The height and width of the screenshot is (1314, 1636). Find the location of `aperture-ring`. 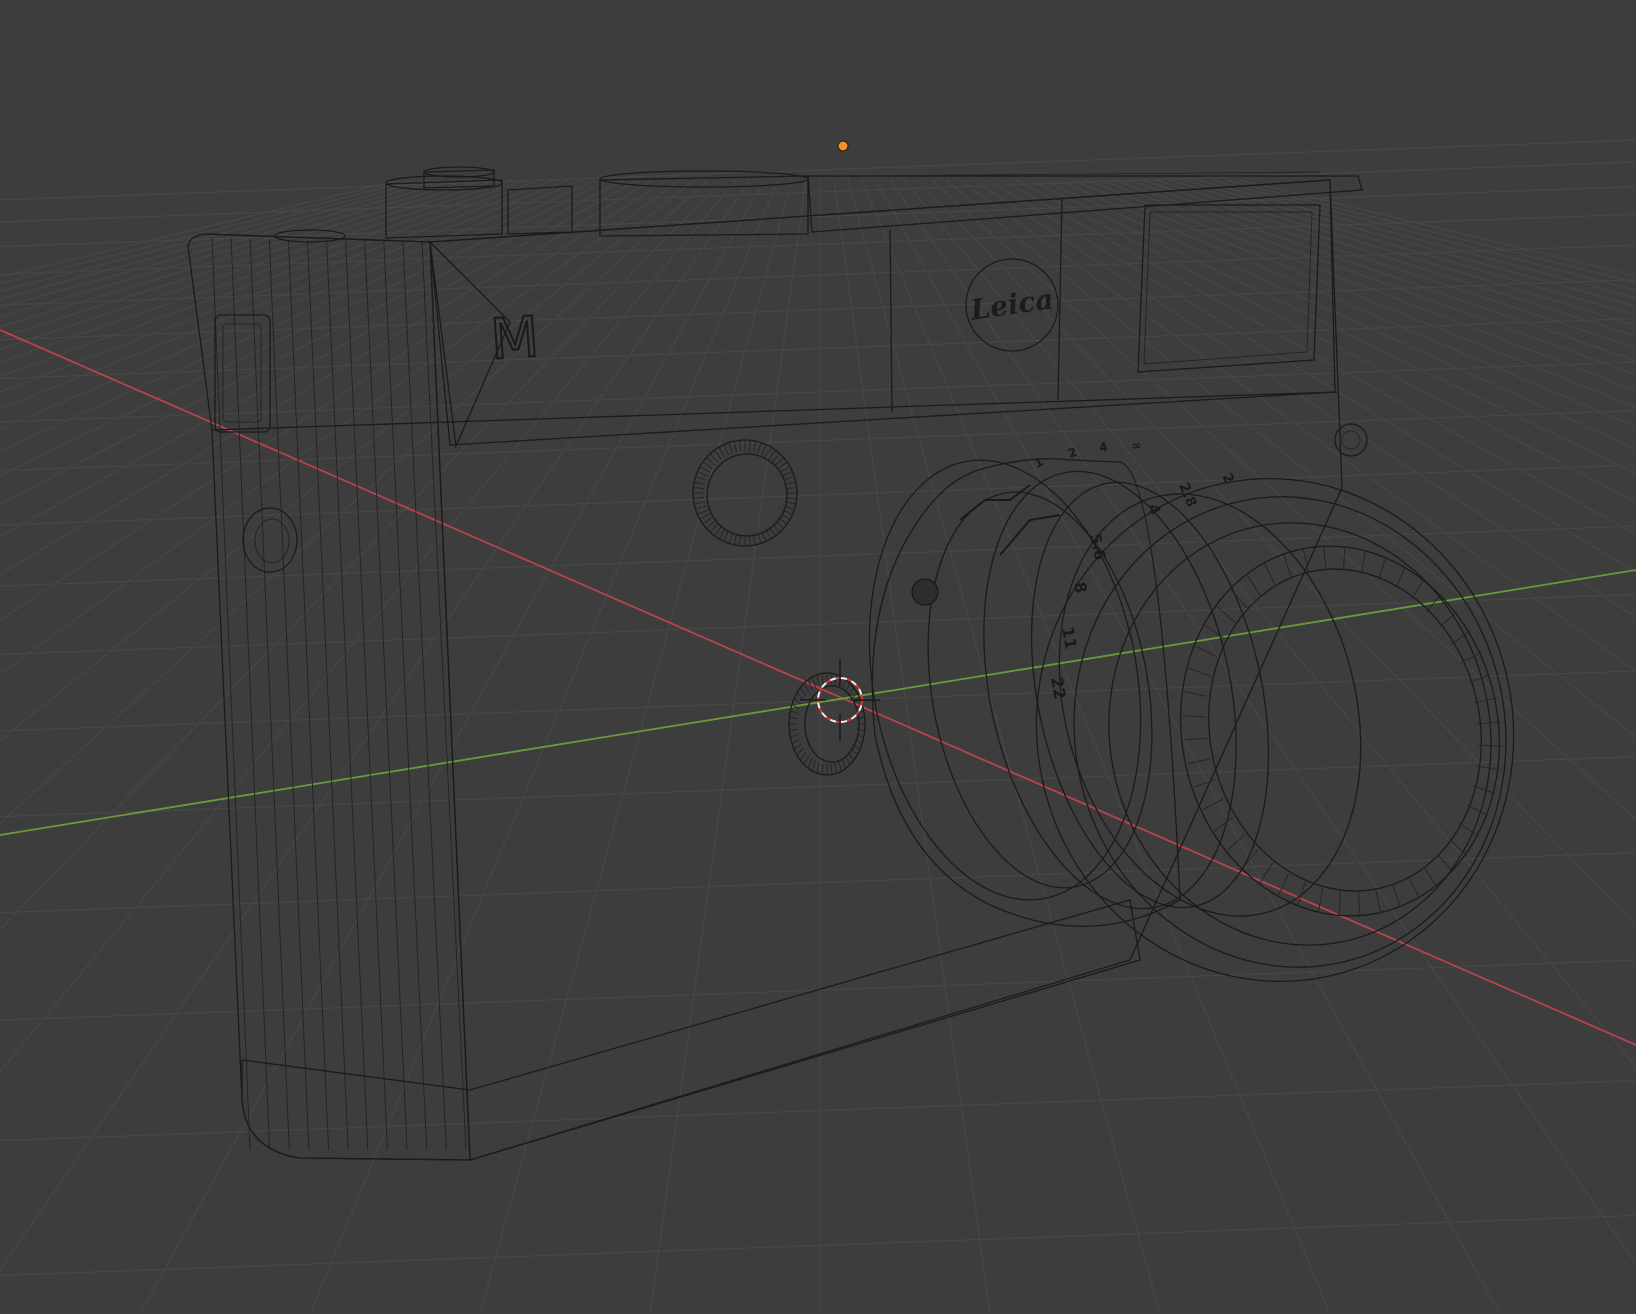

aperture-ring is located at coordinates (1209, 705).